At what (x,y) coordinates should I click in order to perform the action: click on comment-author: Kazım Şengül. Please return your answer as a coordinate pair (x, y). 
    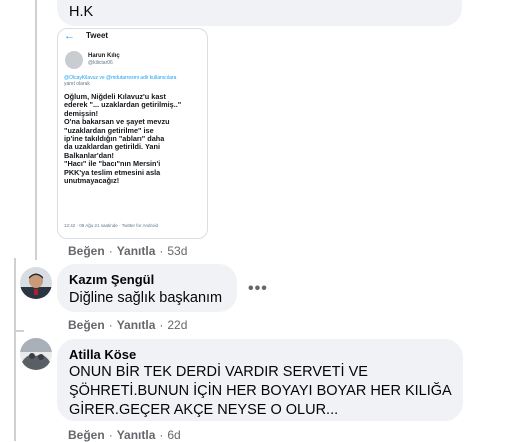
    Looking at the image, I should click on (111, 279).